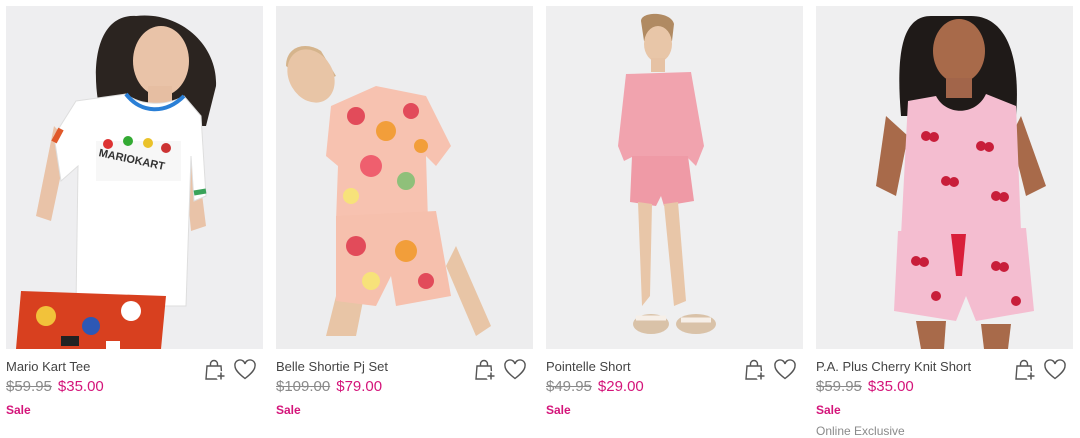  Describe the element at coordinates (303, 386) in the screenshot. I see `original-price: $109.00` at that location.